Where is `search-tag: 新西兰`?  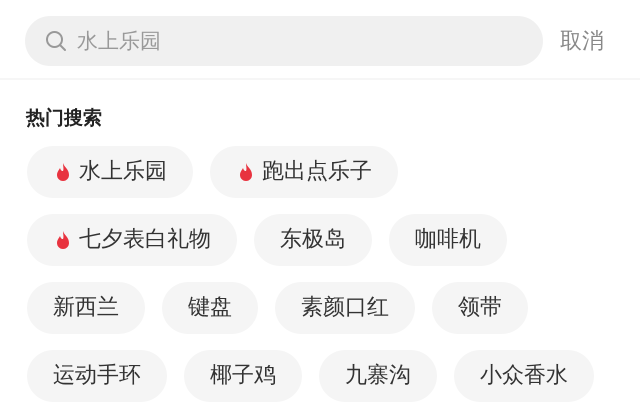
search-tag: 新西兰 is located at coordinates (86, 308).